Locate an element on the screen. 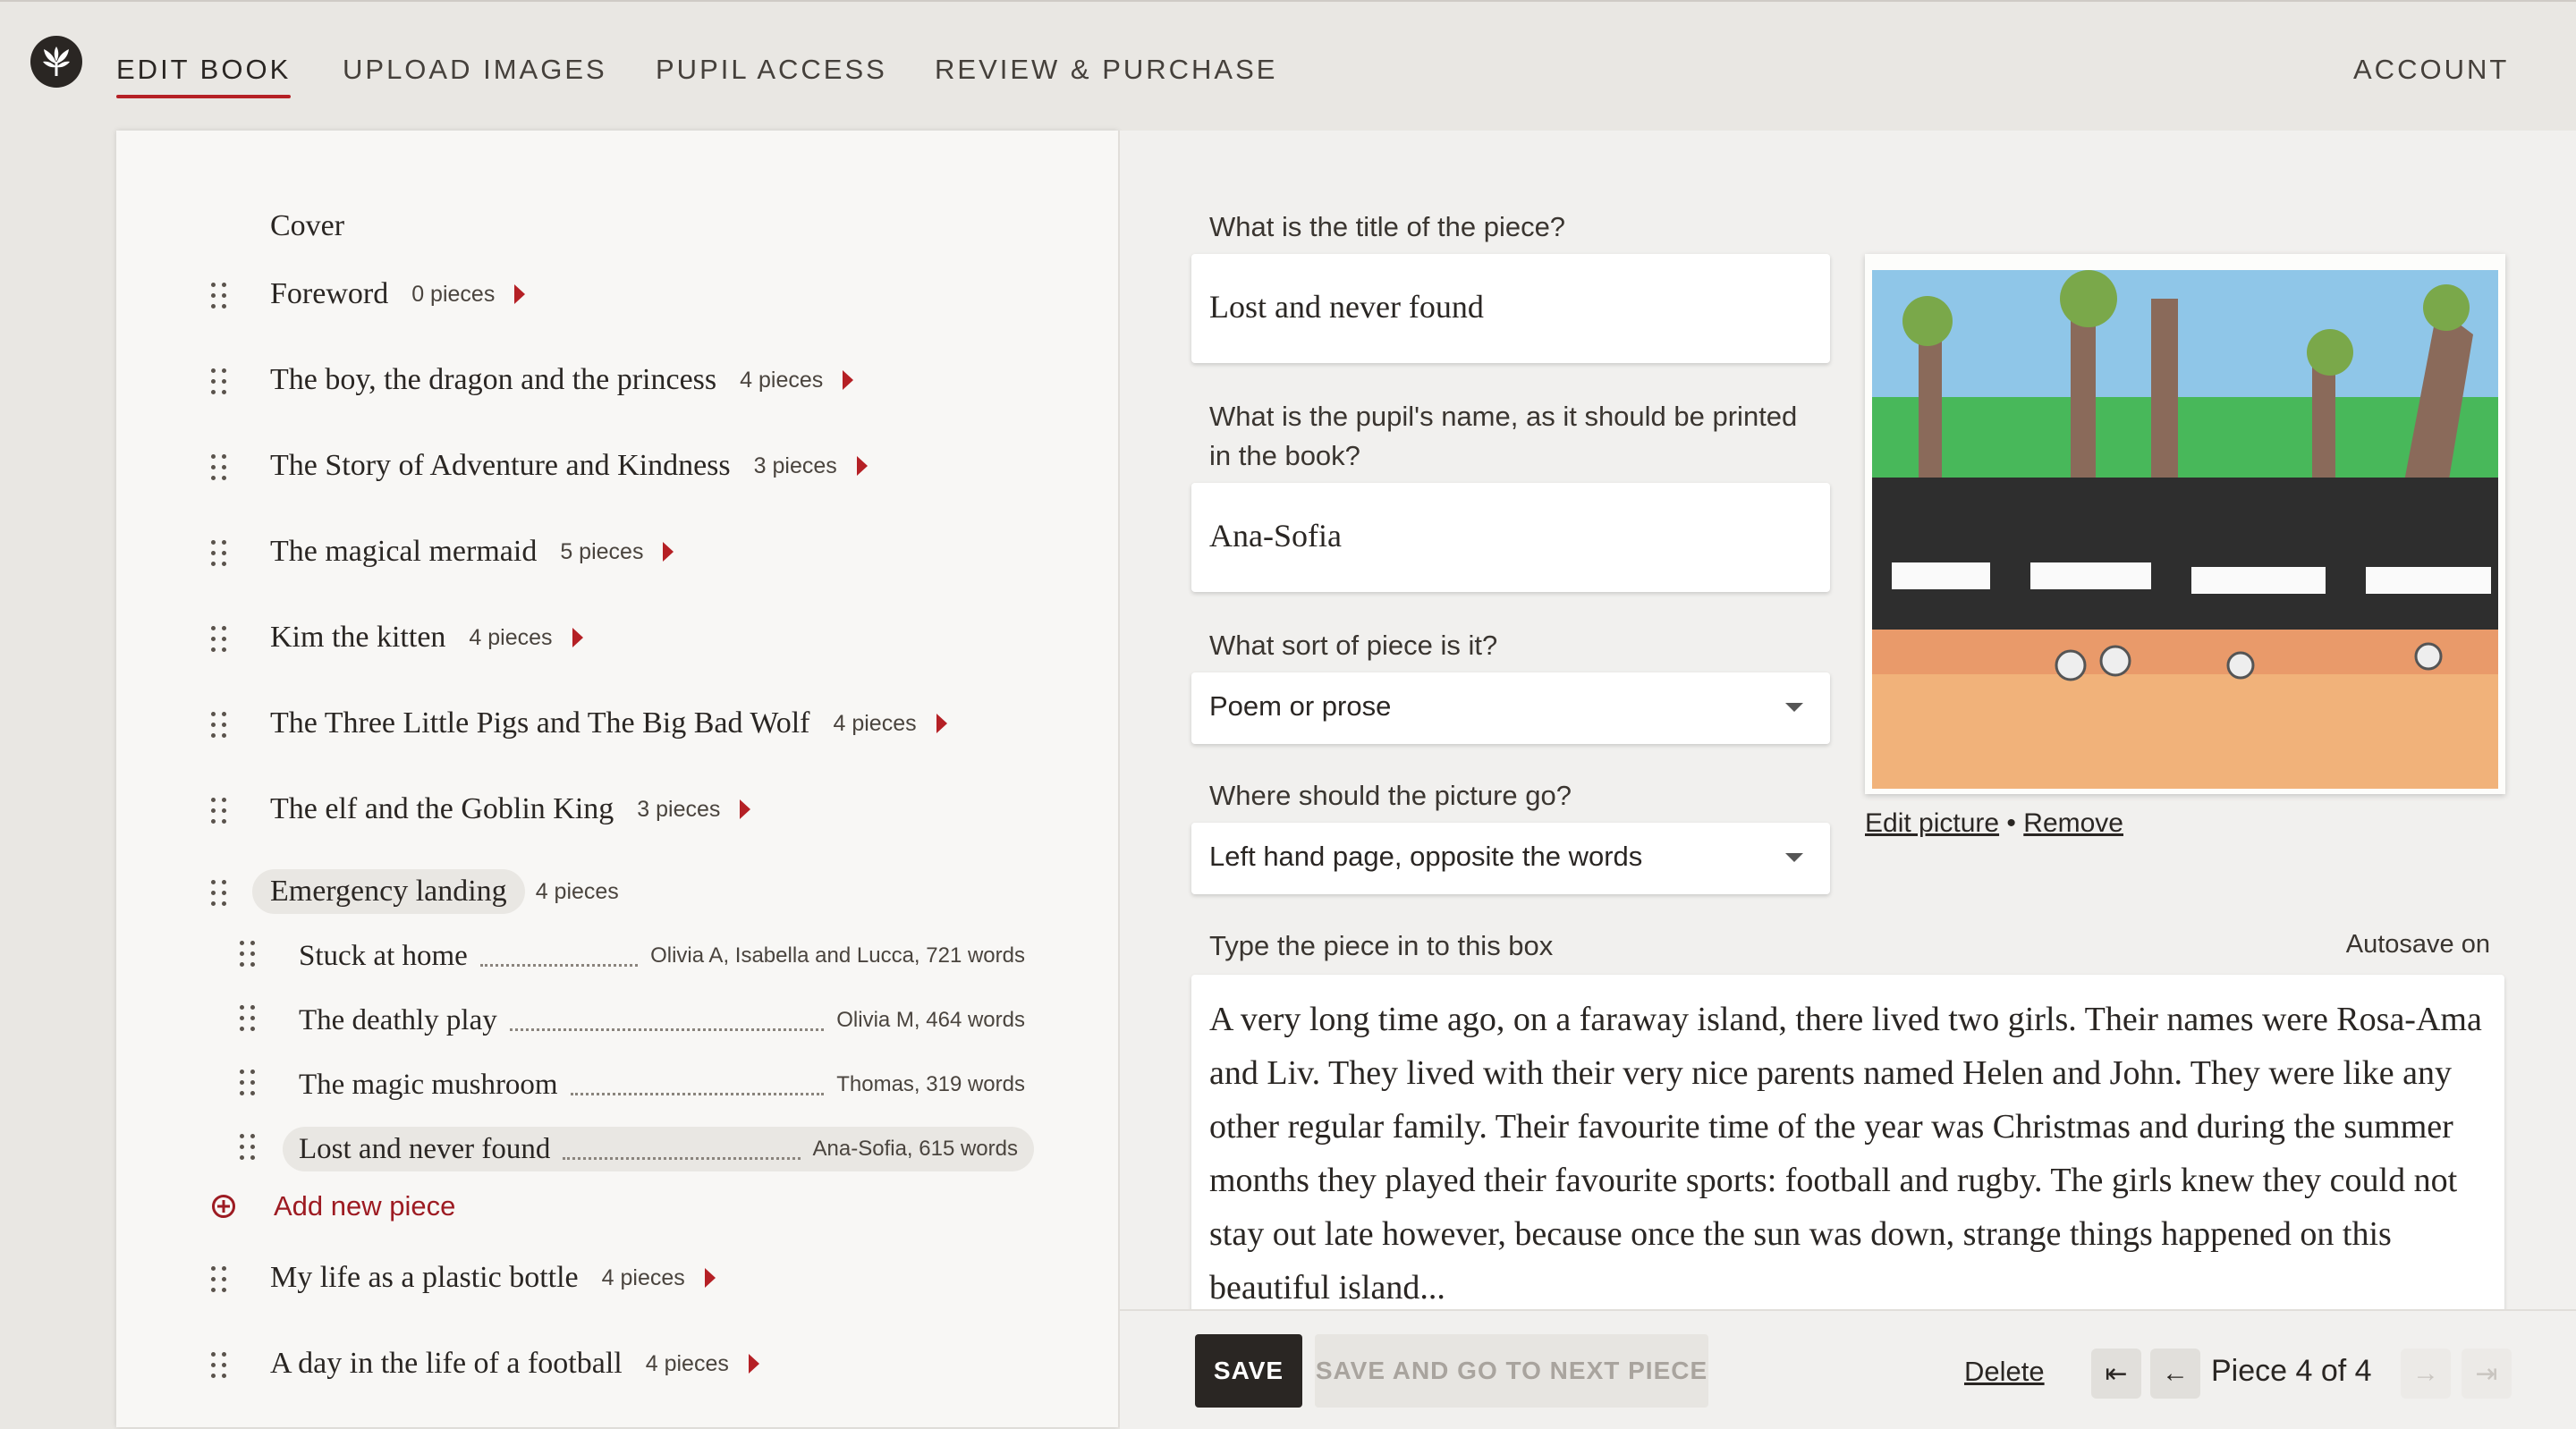 Image resolution: width=2576 pixels, height=1429 pixels. outline-cover: Cover is located at coordinates (608, 229).